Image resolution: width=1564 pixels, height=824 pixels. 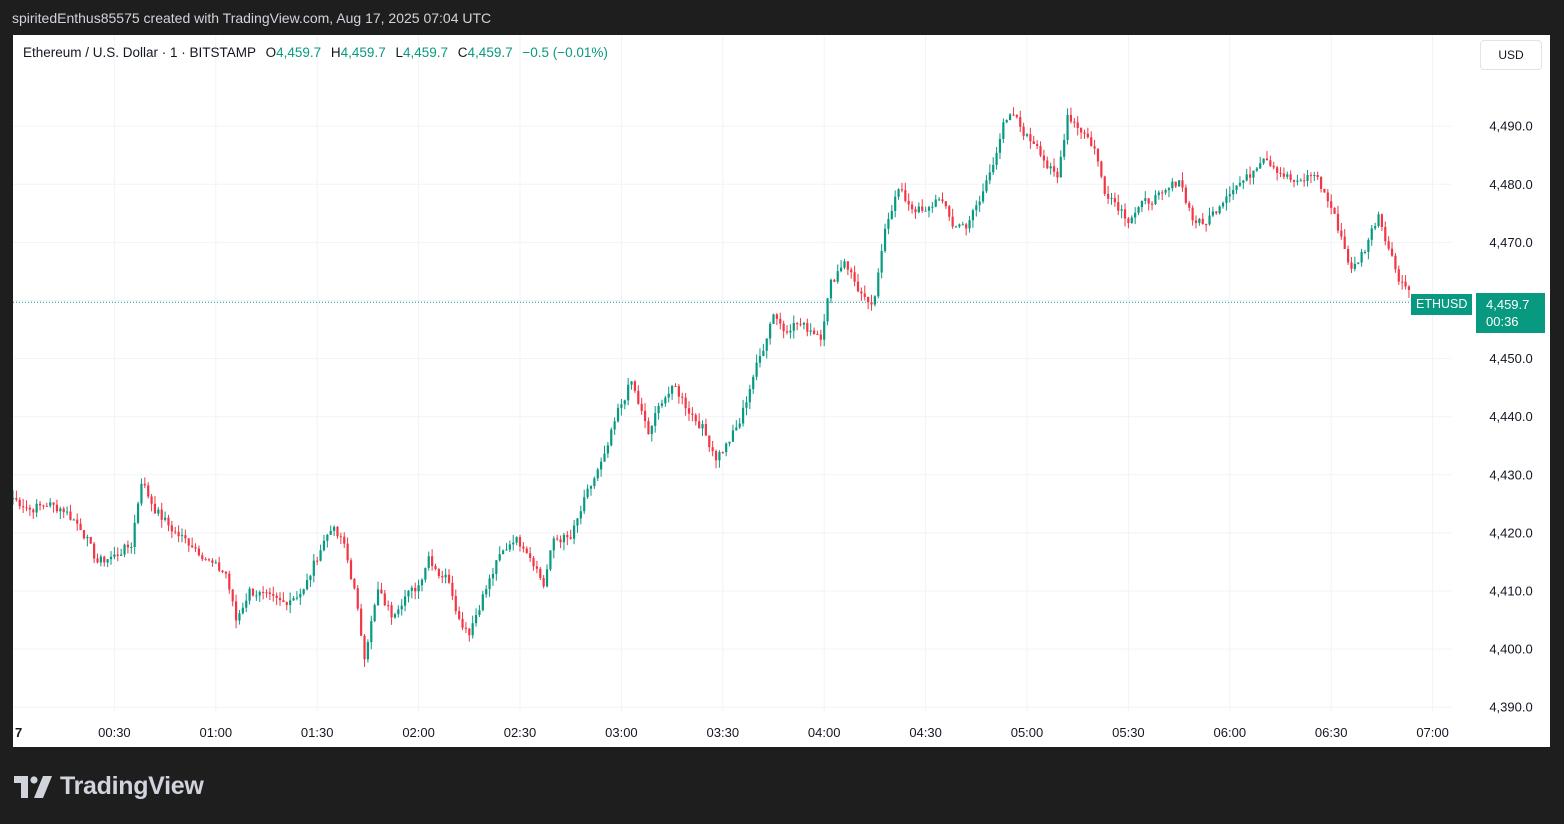 I want to click on high-label: H, so click(x=335, y=52).